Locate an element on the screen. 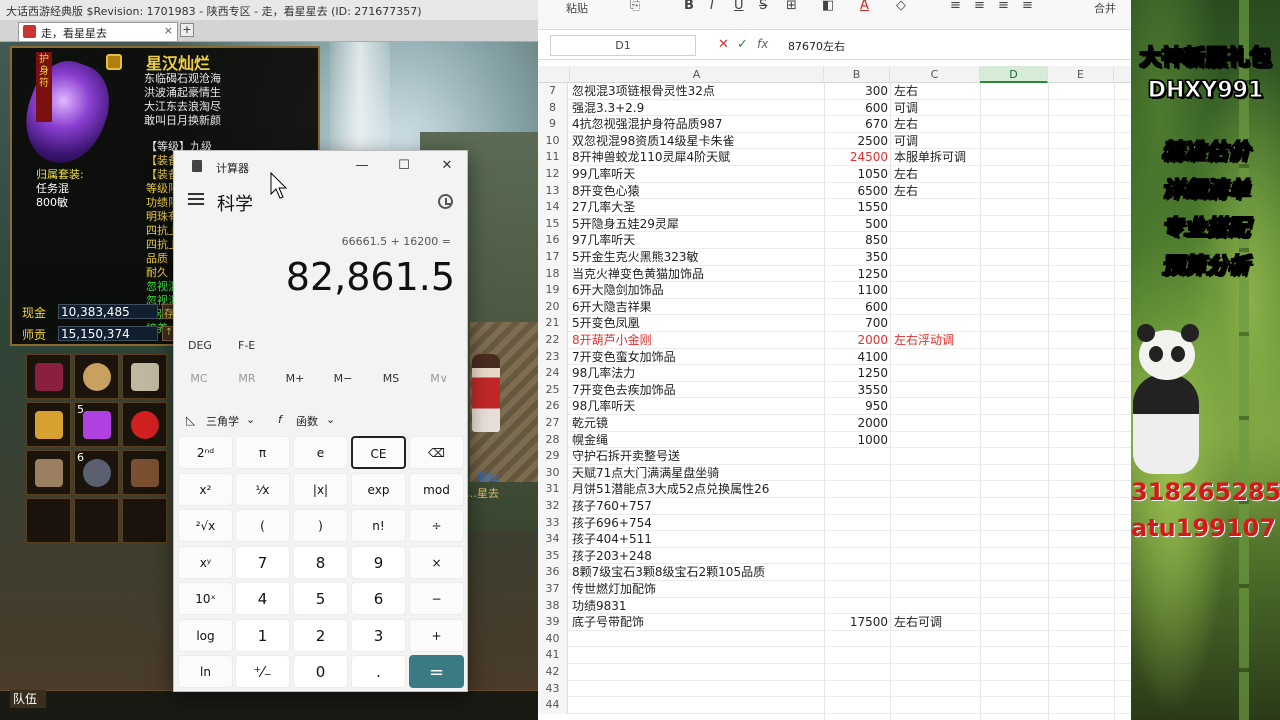 The image size is (1280, 720). cell-a: 98几率听天 is located at coordinates (698, 406).